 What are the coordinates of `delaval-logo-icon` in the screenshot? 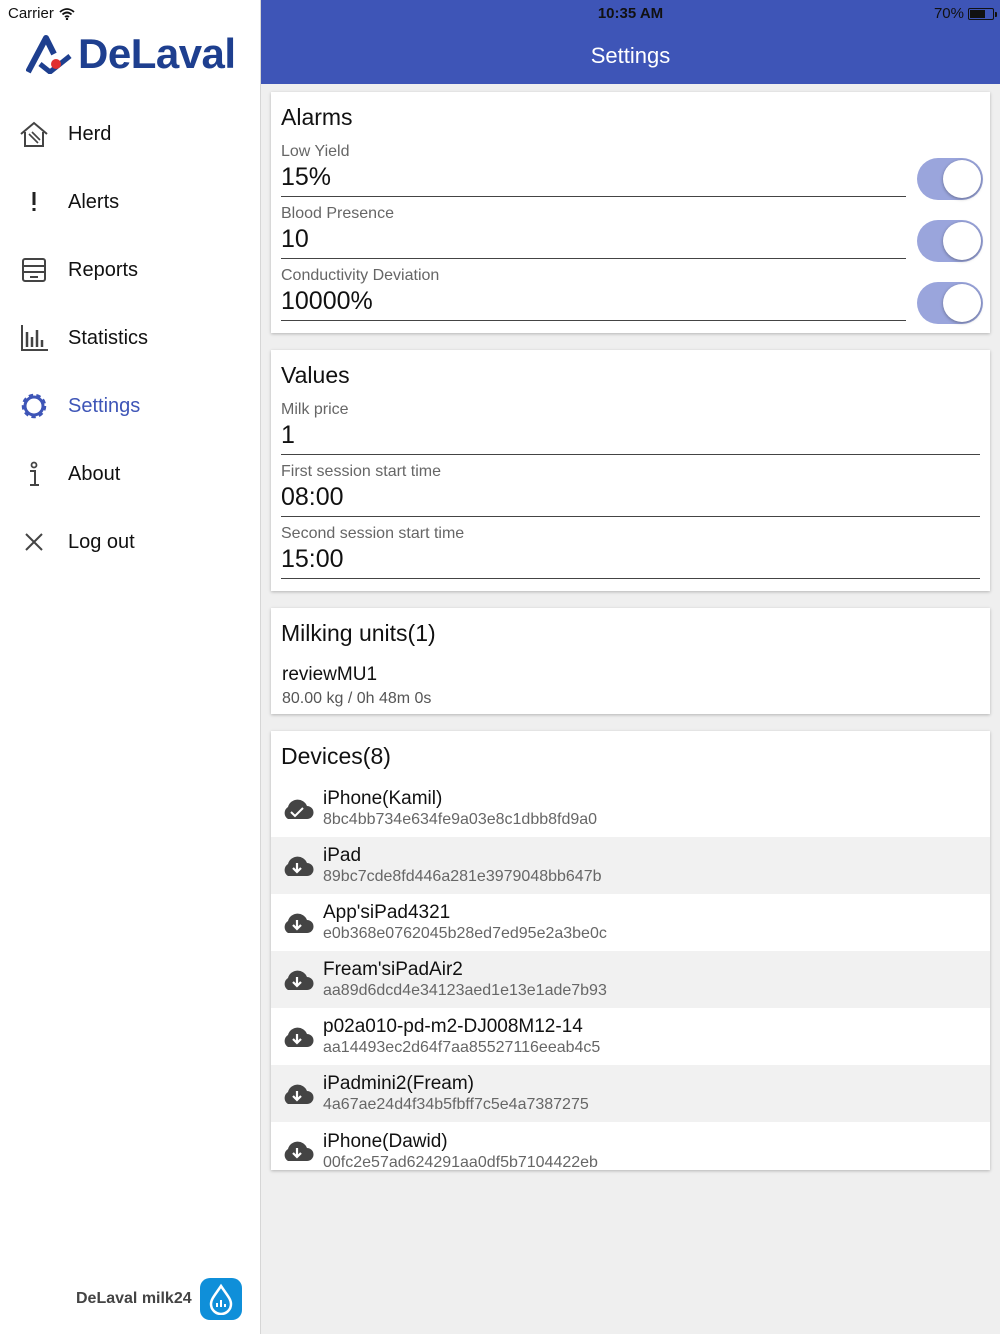 It's located at (49, 54).